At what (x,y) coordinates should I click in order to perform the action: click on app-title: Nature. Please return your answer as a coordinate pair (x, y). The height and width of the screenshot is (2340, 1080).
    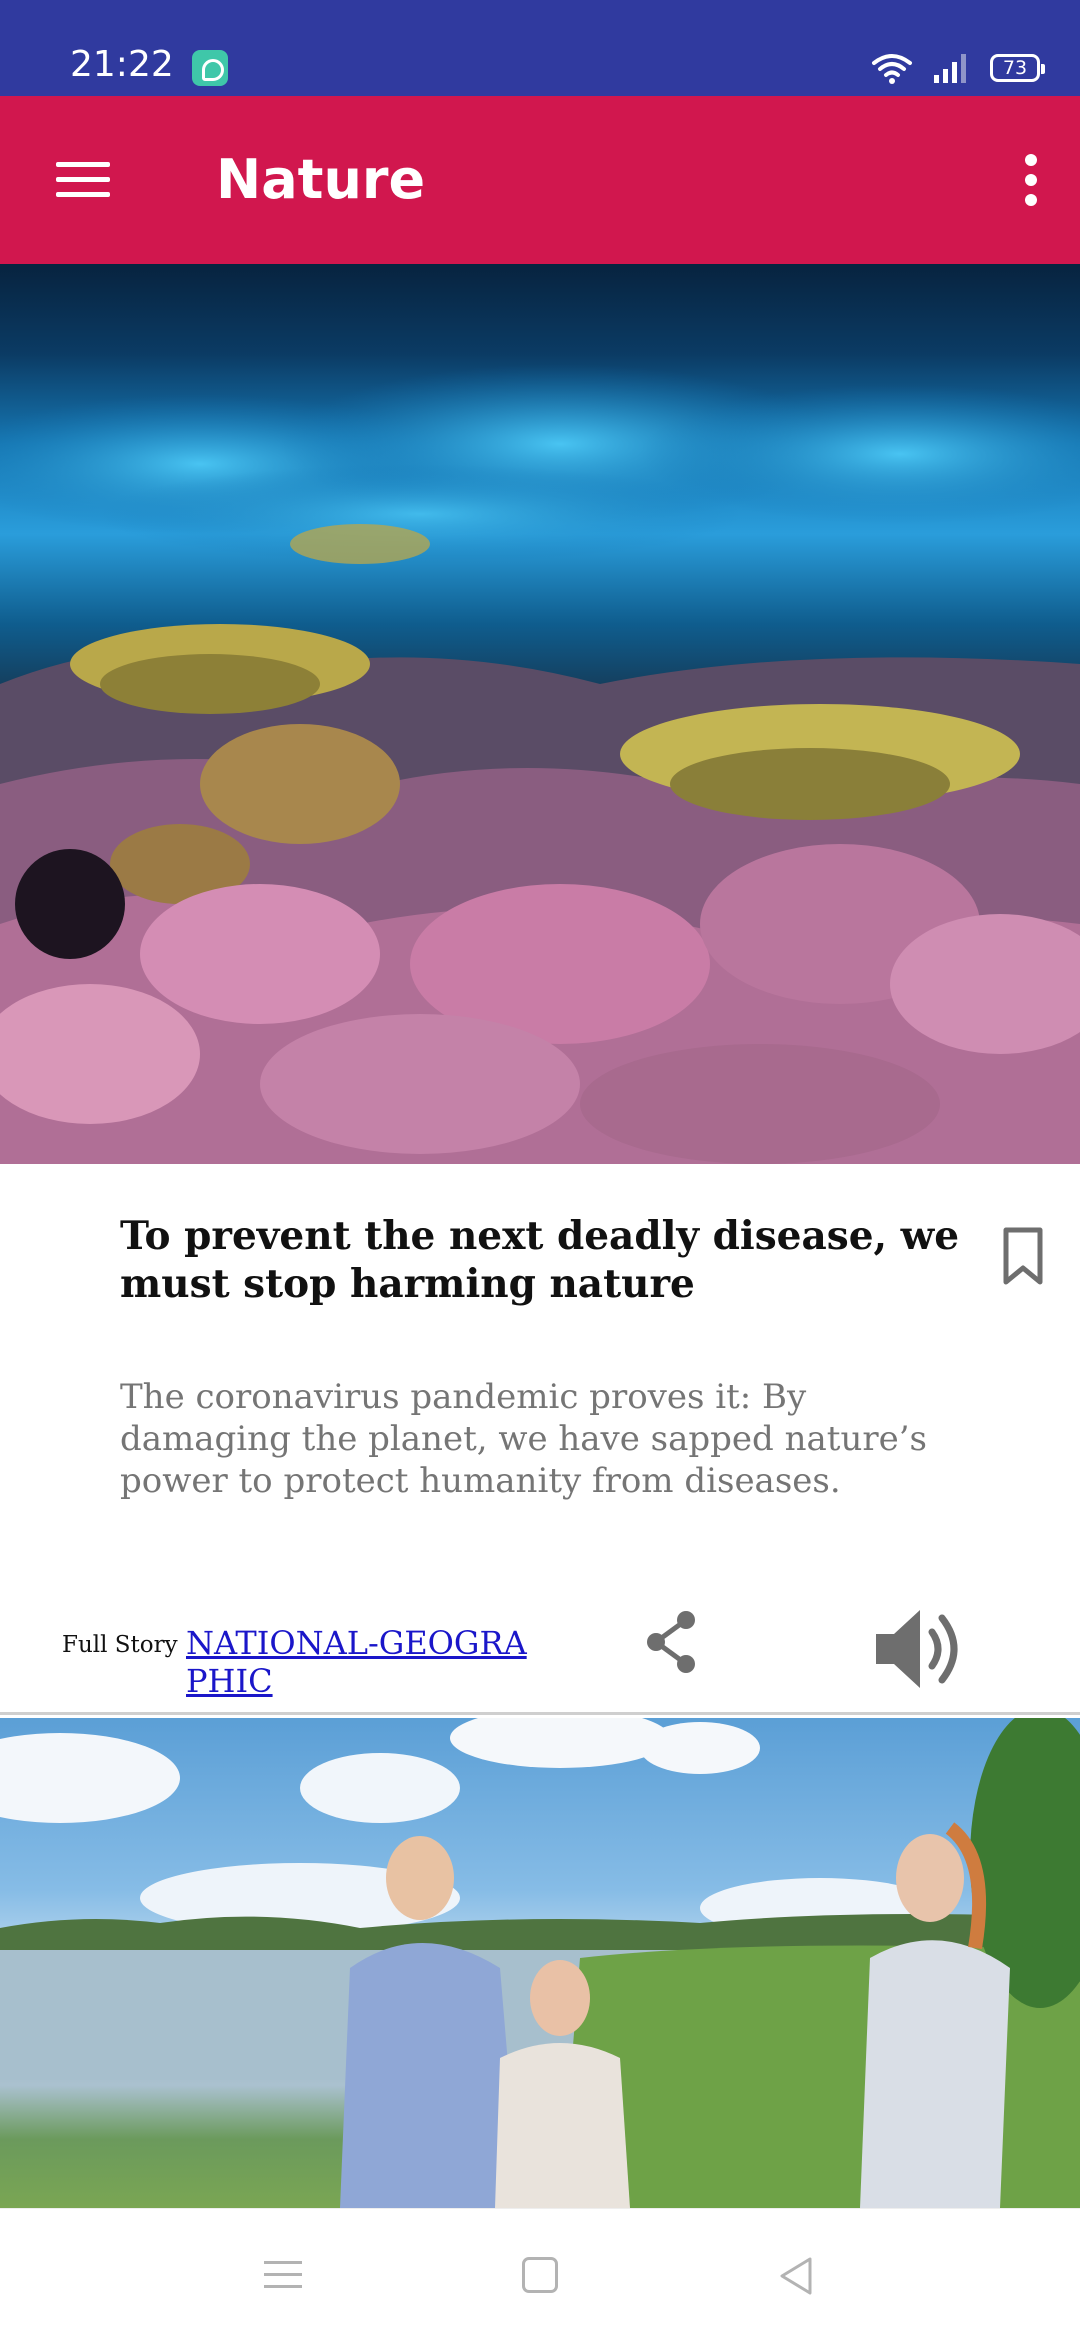
    Looking at the image, I should click on (321, 179).